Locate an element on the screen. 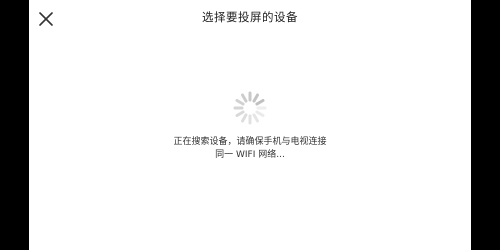 Image resolution: width=500 pixels, height=250 pixels. status-line-1: 正在搜索设备，请确保手机与电视连接 is located at coordinates (250, 142).